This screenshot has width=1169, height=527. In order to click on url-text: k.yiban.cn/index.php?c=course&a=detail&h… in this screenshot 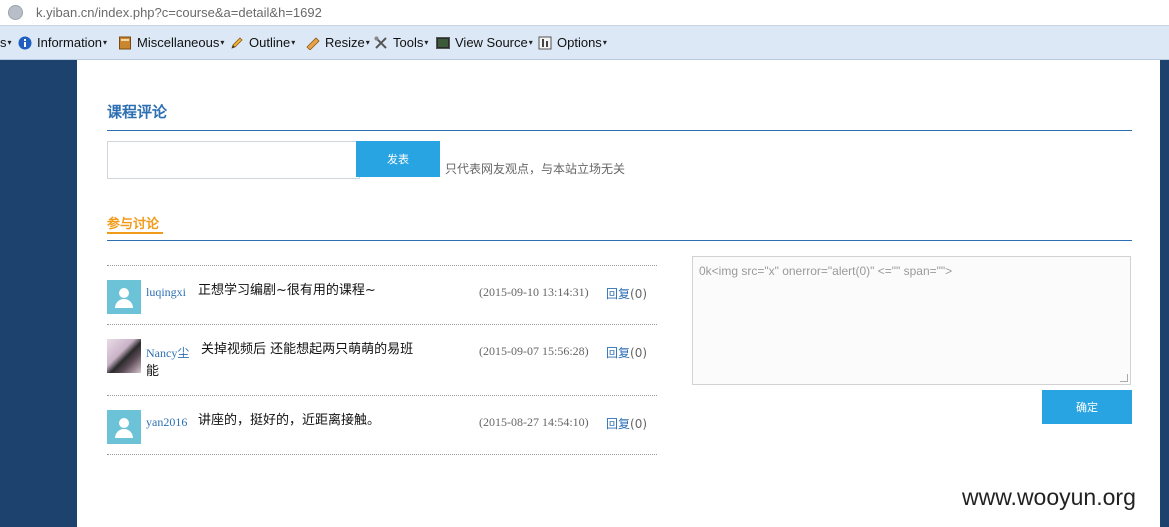, I will do `click(179, 12)`.